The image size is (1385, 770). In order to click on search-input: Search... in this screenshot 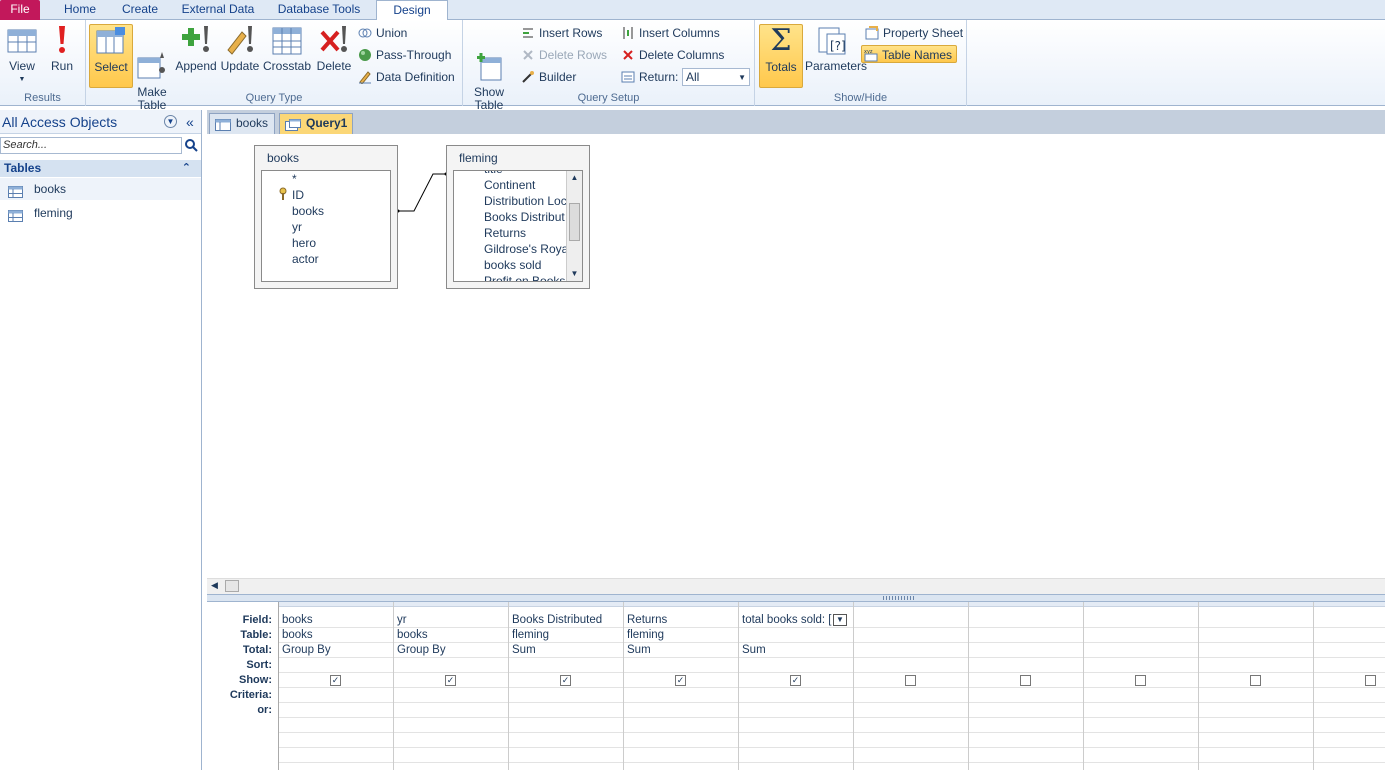, I will do `click(91, 145)`.